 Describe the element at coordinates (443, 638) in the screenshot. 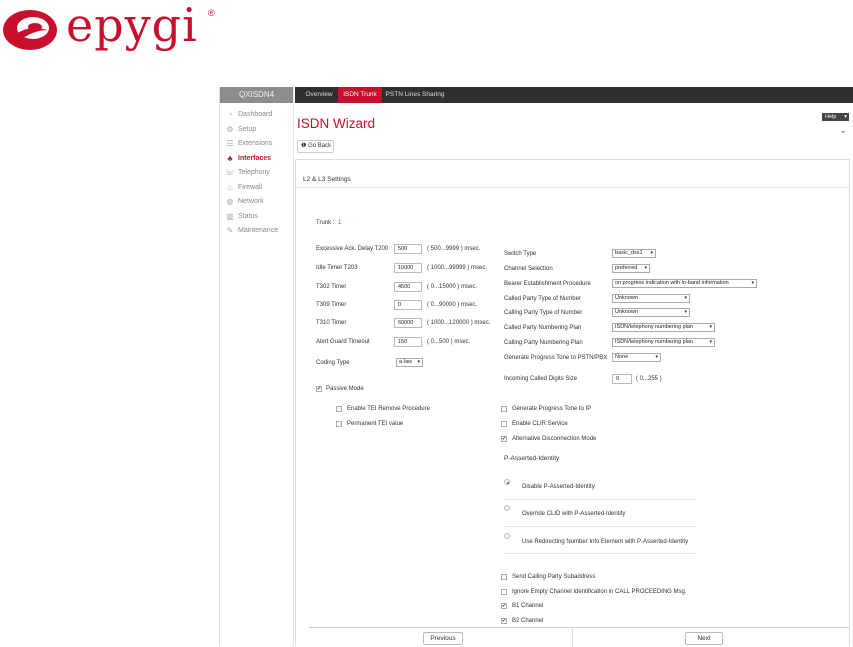

I see `previous-button: Previous` at that location.